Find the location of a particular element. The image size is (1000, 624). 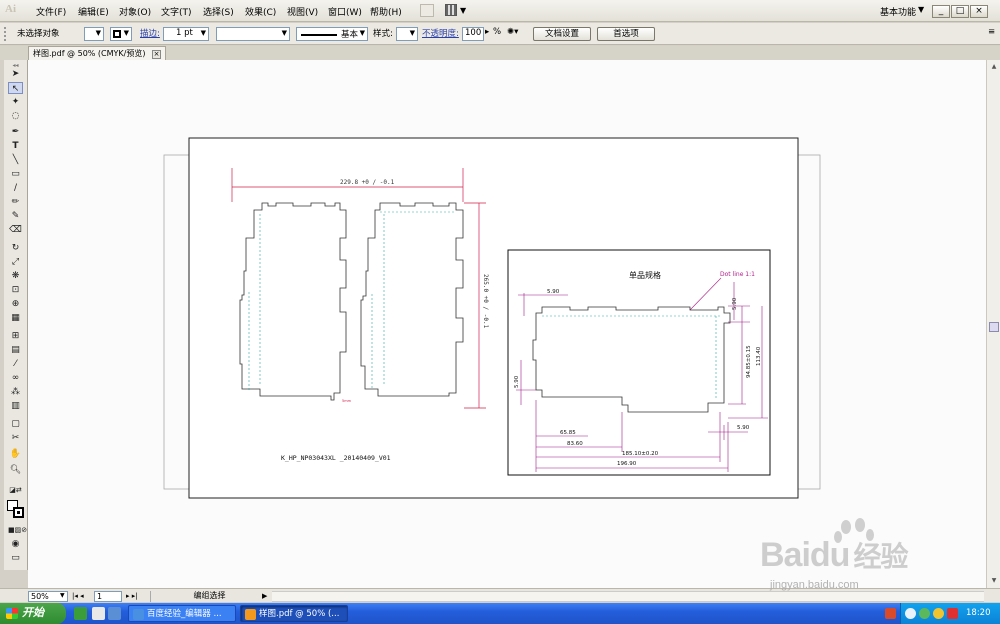

style-label: 样式: is located at coordinates (383, 34).